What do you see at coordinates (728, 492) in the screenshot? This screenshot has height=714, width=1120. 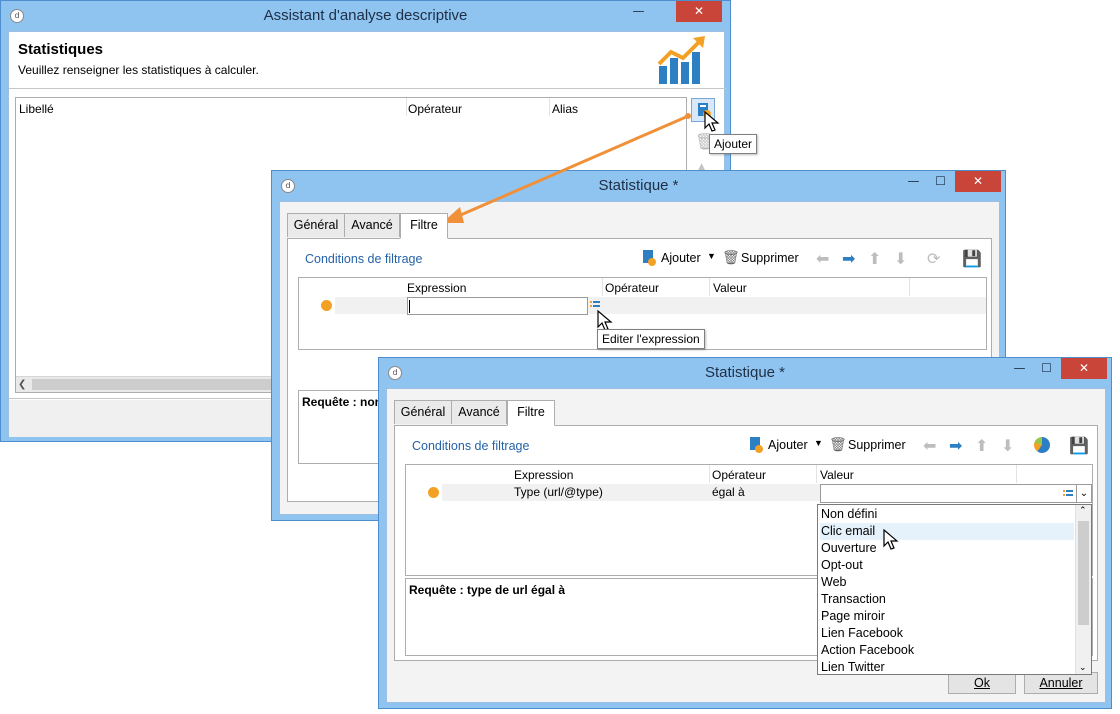 I see `row-operator: égal à` at bounding box center [728, 492].